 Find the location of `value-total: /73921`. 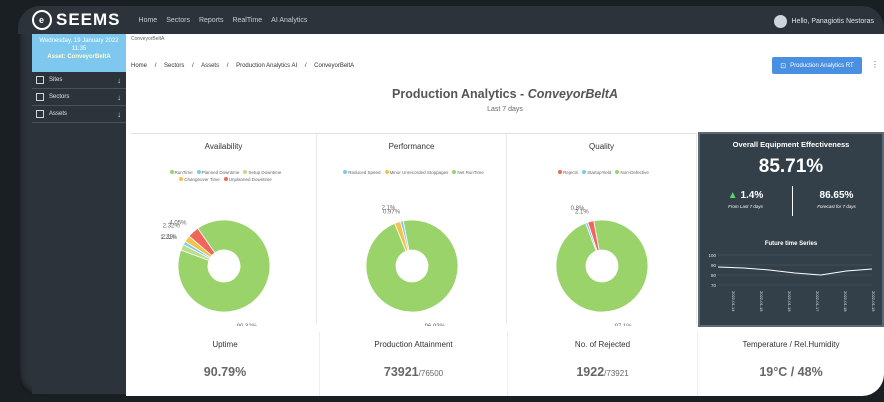

value-total: /73921 is located at coordinates (616, 373).